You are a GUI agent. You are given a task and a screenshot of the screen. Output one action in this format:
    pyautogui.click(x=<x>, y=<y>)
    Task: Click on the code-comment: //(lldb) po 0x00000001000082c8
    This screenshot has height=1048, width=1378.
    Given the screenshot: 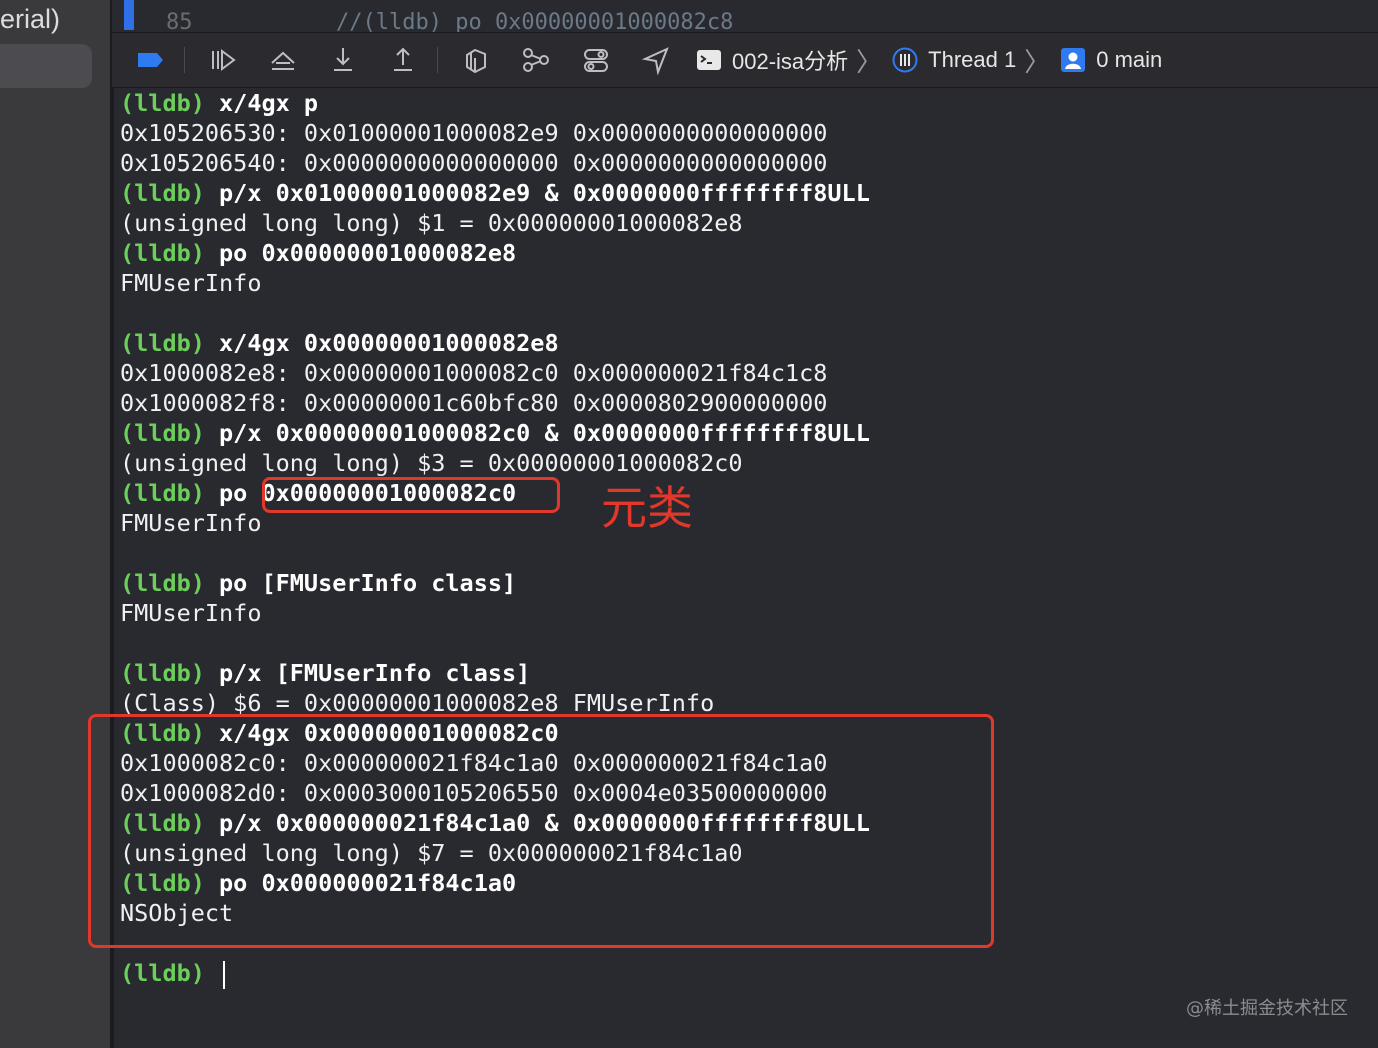 What is the action you would take?
    pyautogui.click(x=535, y=21)
    